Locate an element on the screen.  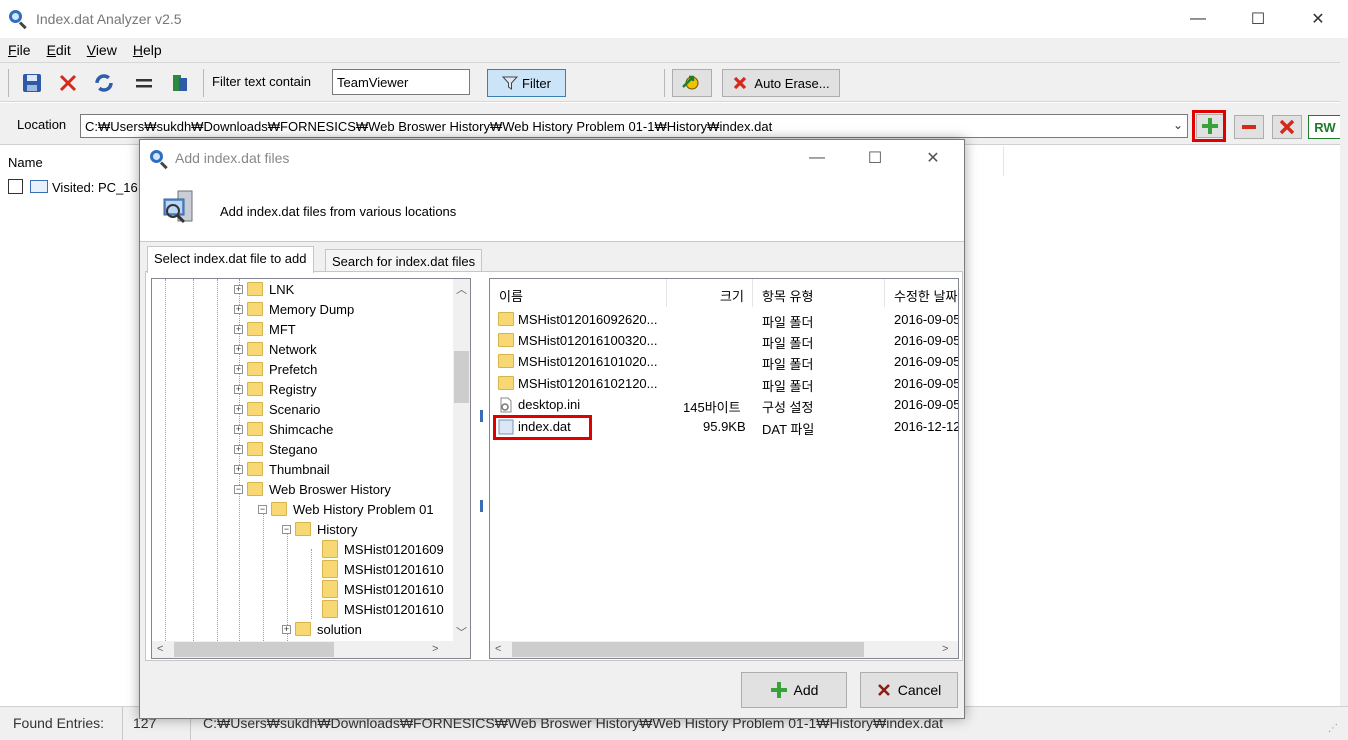
folder-open-icon is located at coordinates (255, 489).